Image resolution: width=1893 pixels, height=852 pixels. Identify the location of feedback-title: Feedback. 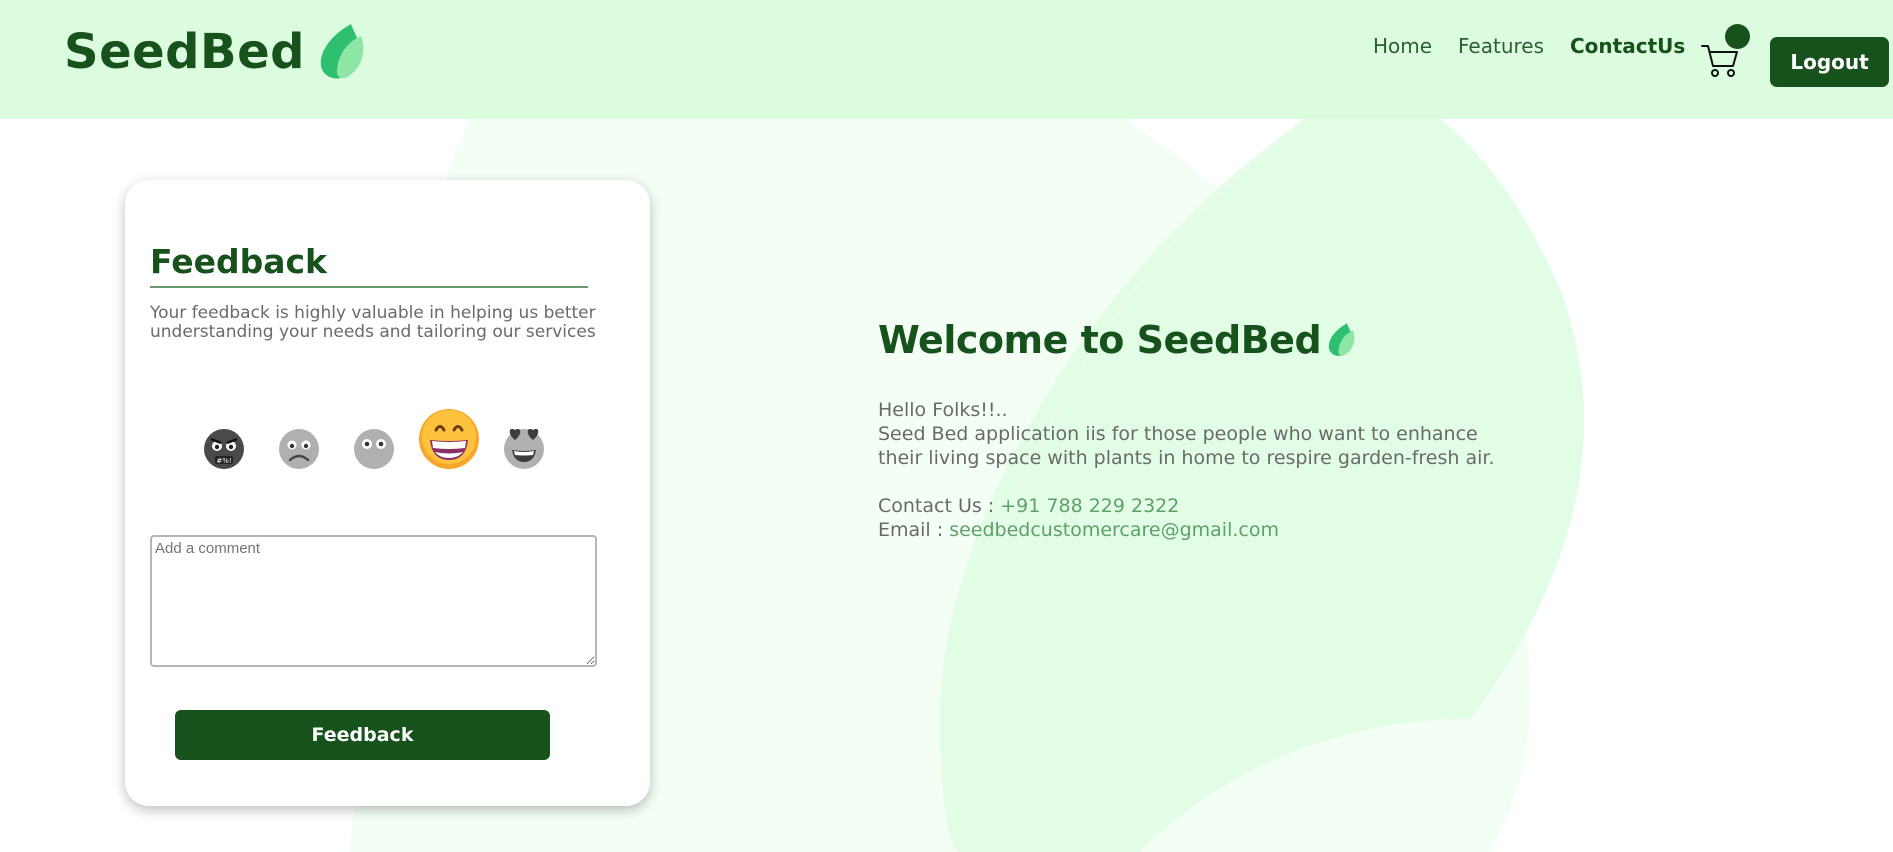
(238, 261).